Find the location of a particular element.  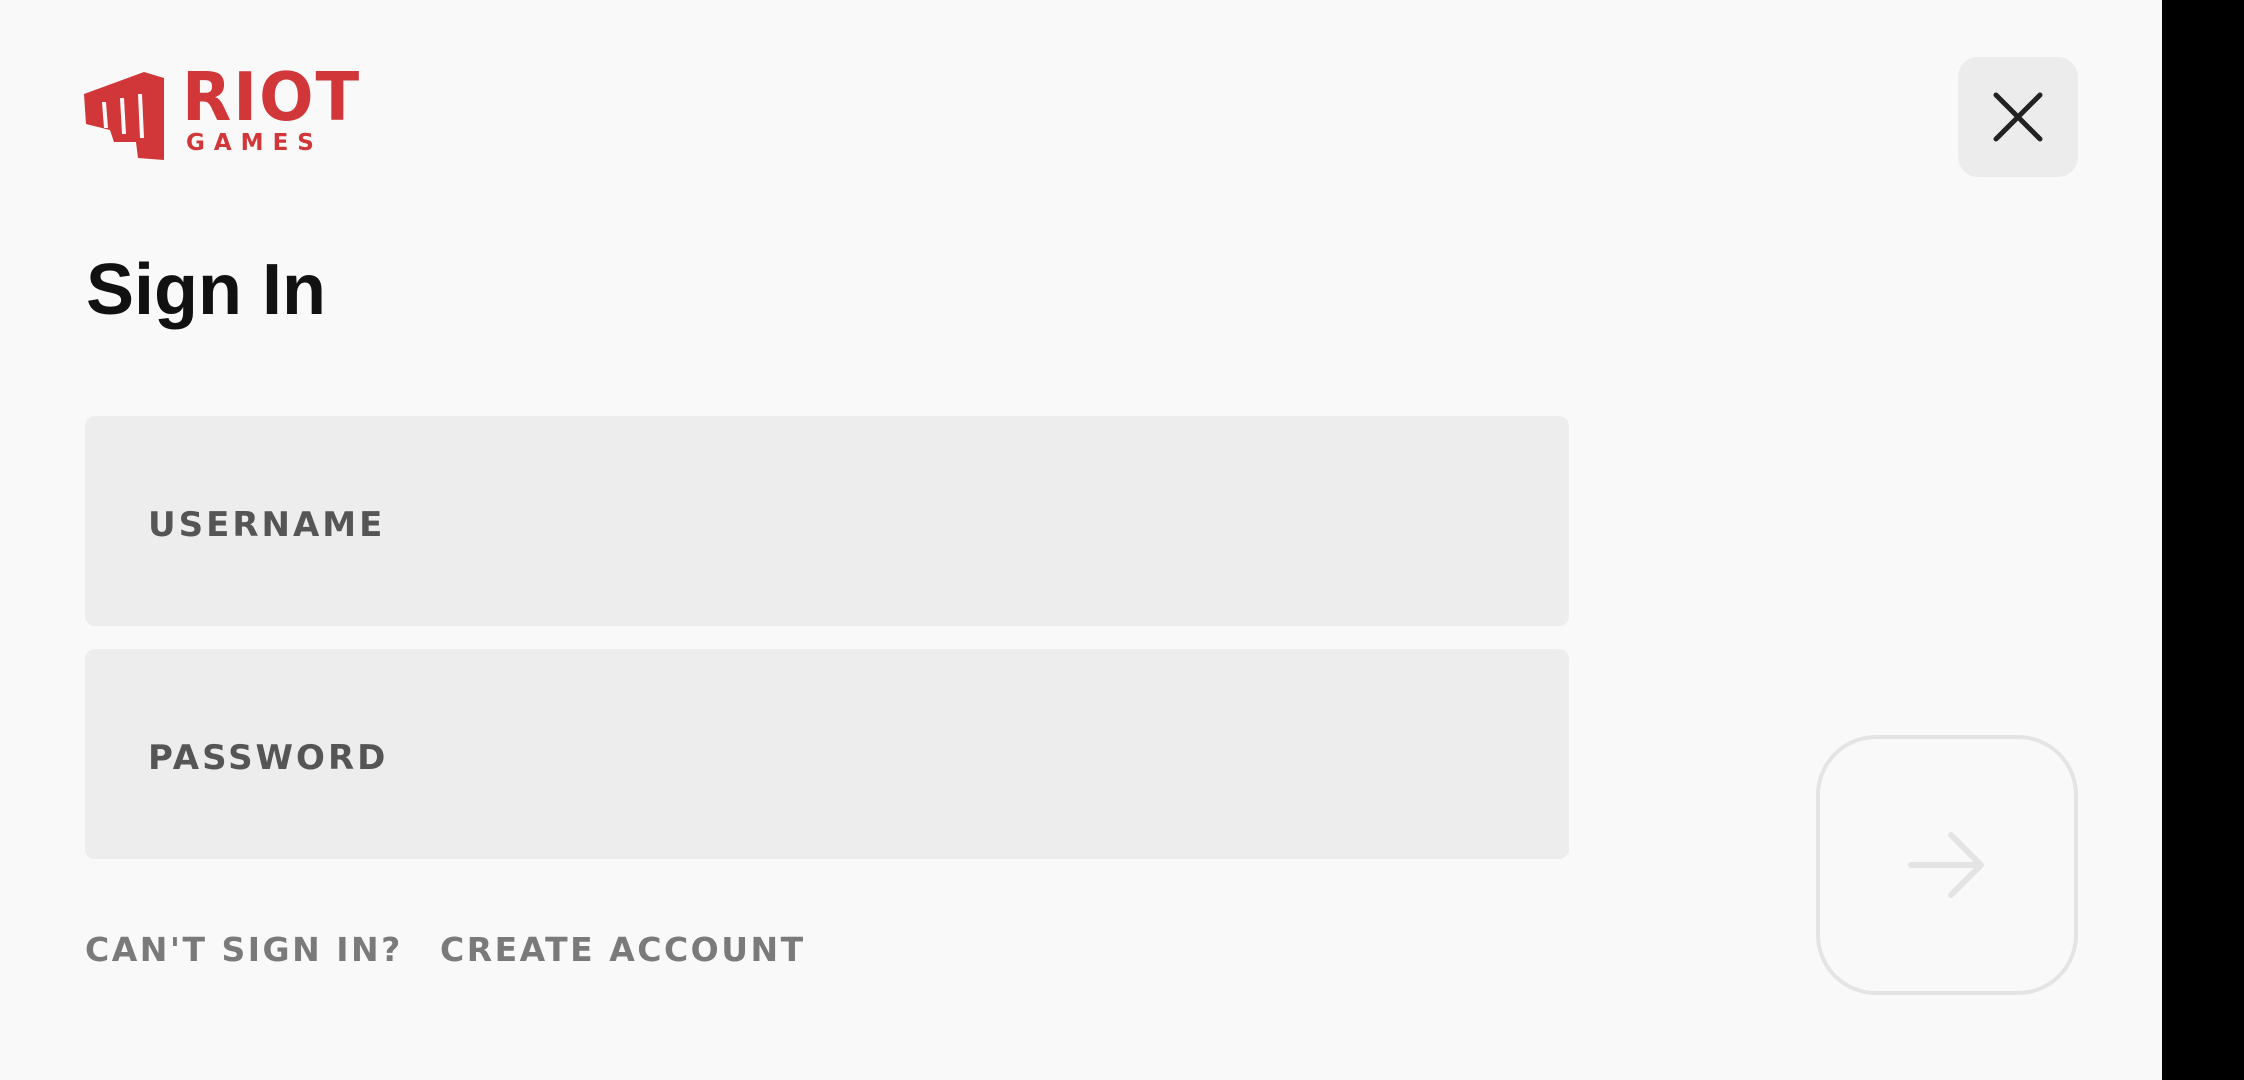

submit-arrow-button is located at coordinates (1947, 865).